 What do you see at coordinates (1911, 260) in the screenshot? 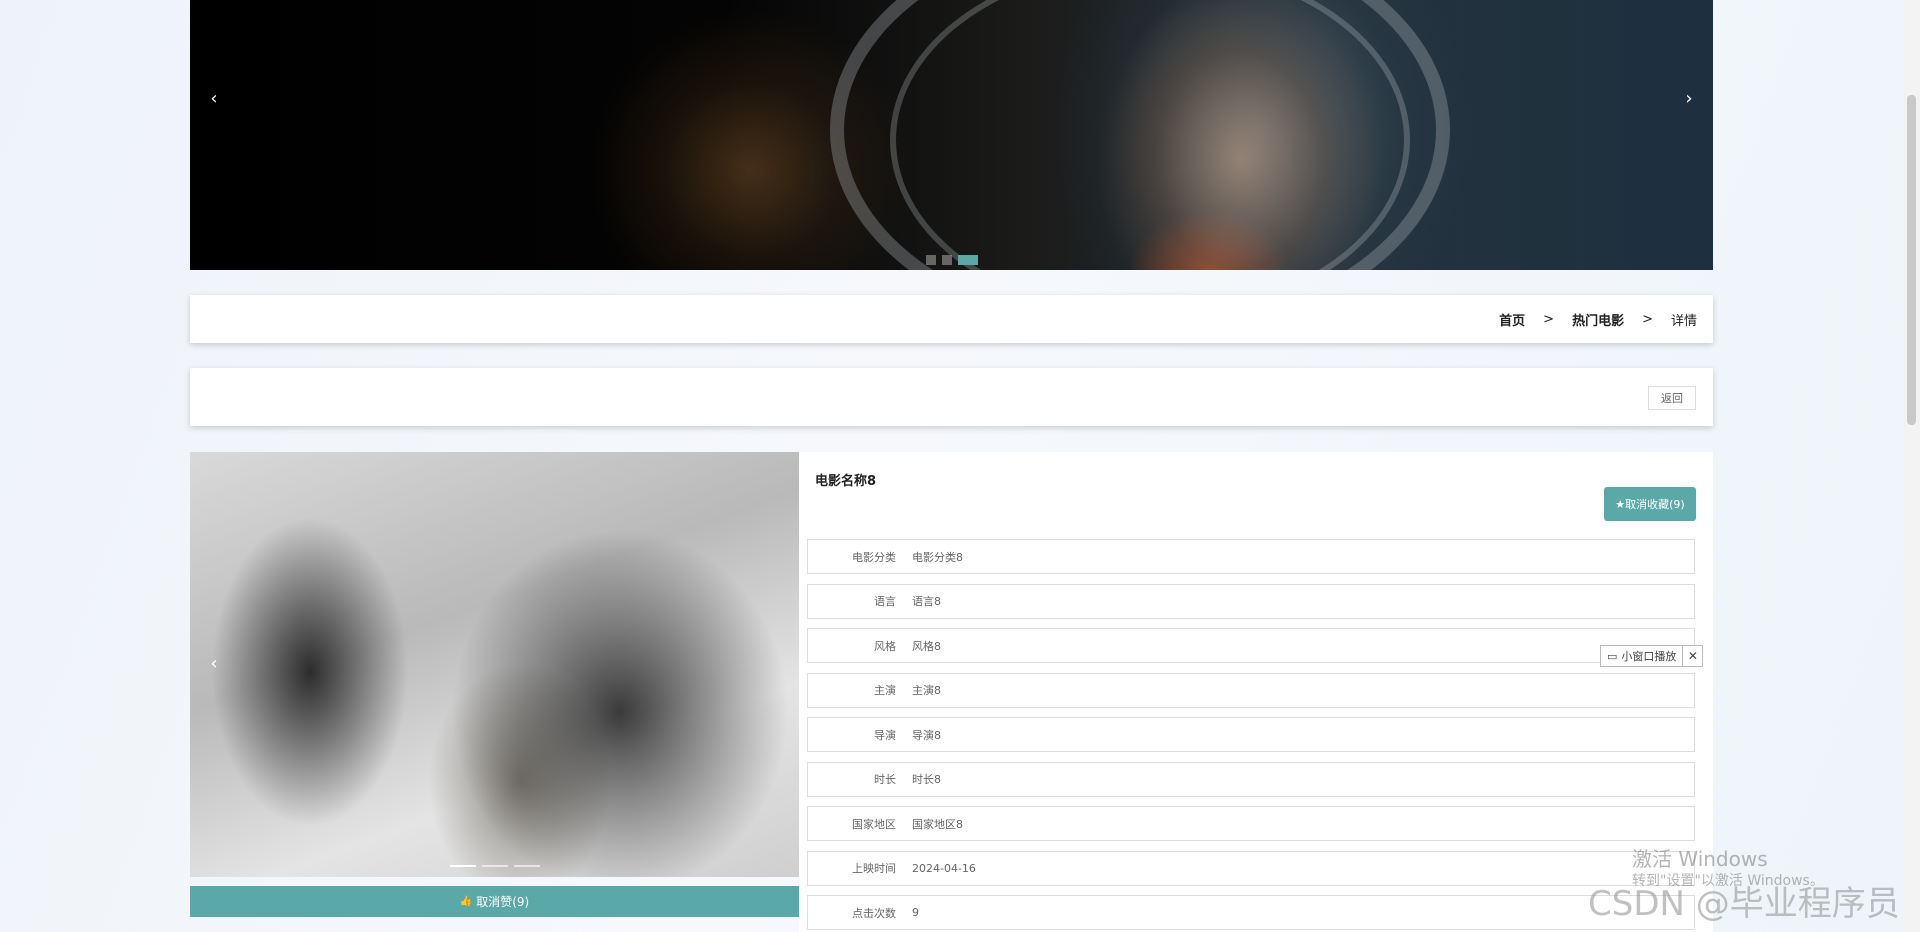
I see `scrollbar-thumb` at bounding box center [1911, 260].